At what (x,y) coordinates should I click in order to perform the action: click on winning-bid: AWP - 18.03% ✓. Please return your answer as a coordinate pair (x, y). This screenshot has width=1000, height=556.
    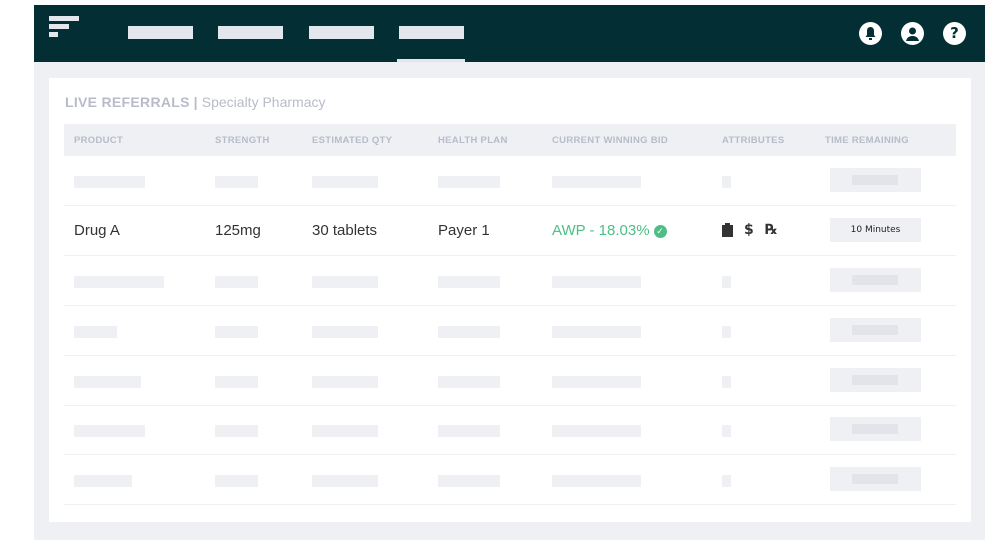
    Looking at the image, I should click on (609, 230).